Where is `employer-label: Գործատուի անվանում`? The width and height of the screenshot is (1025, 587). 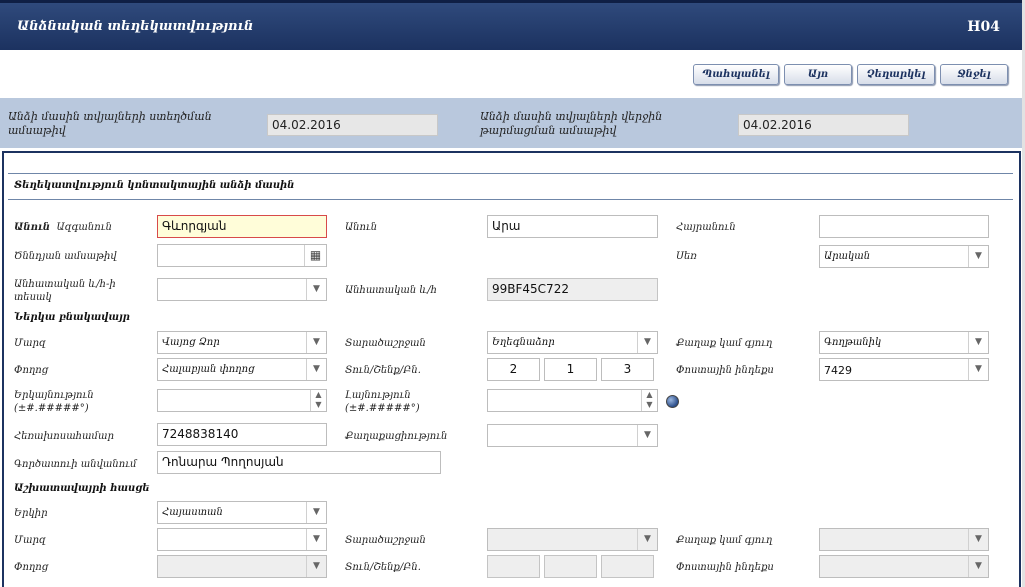 employer-label: Գործատուի անվանում is located at coordinates (75, 464).